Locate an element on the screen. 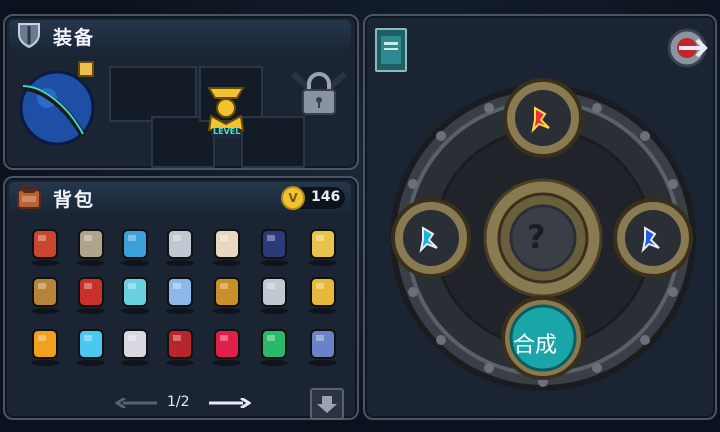 Image resolution: width=720 pixels, height=432 pixels. red-orb-icon is located at coordinates (227, 344).